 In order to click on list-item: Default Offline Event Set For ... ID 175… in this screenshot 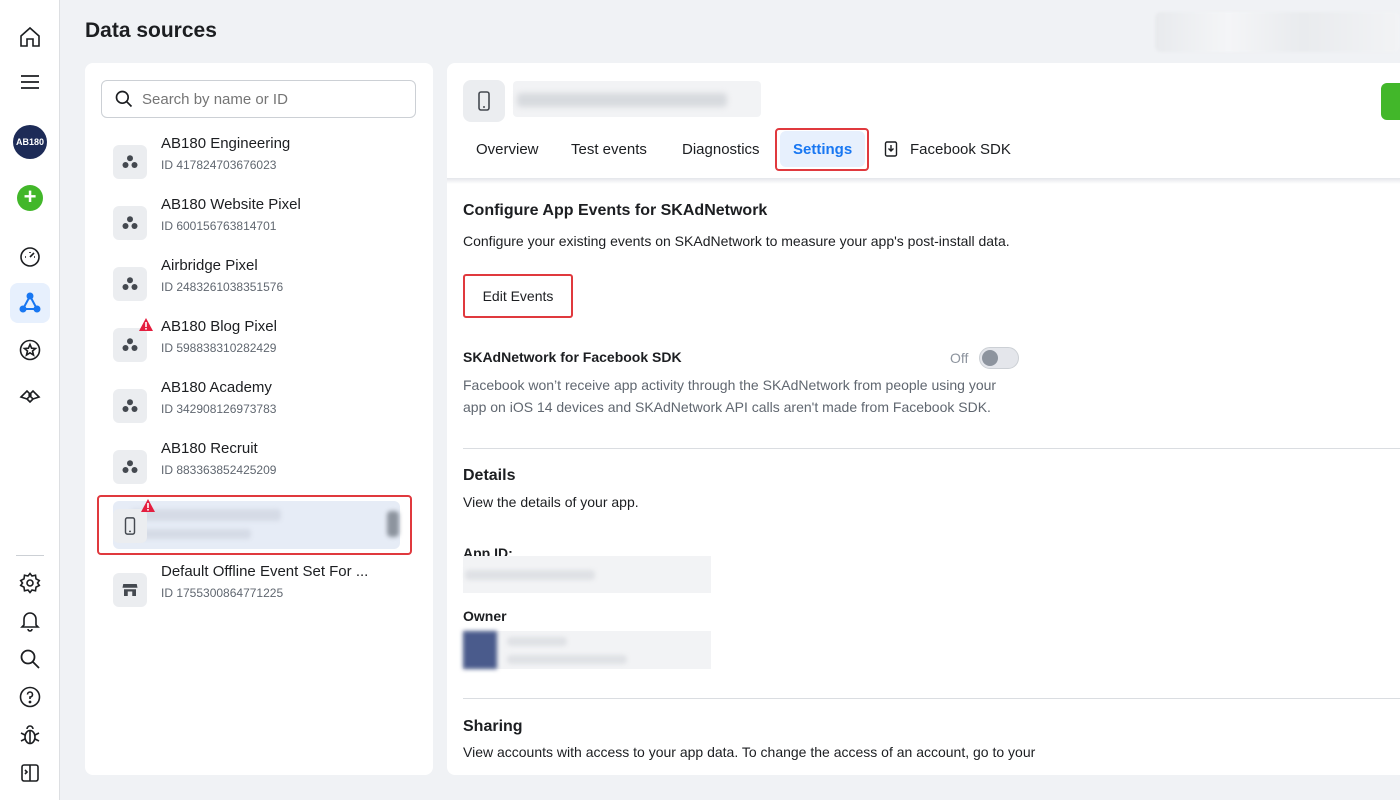, I will do `click(258, 592)`.